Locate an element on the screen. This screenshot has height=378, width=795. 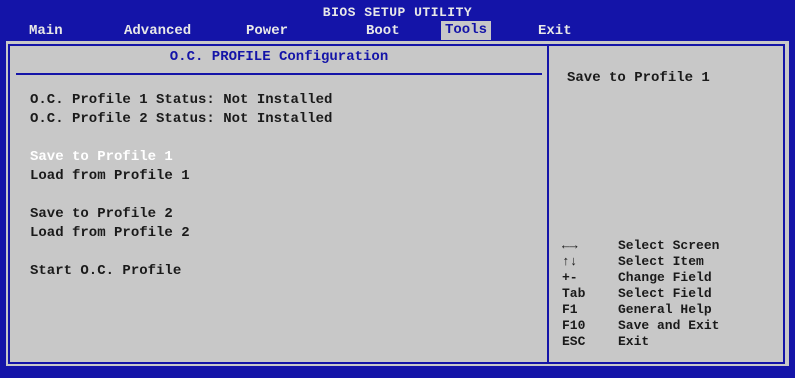
key-row: Tab Select Field is located at coordinates (667, 294).